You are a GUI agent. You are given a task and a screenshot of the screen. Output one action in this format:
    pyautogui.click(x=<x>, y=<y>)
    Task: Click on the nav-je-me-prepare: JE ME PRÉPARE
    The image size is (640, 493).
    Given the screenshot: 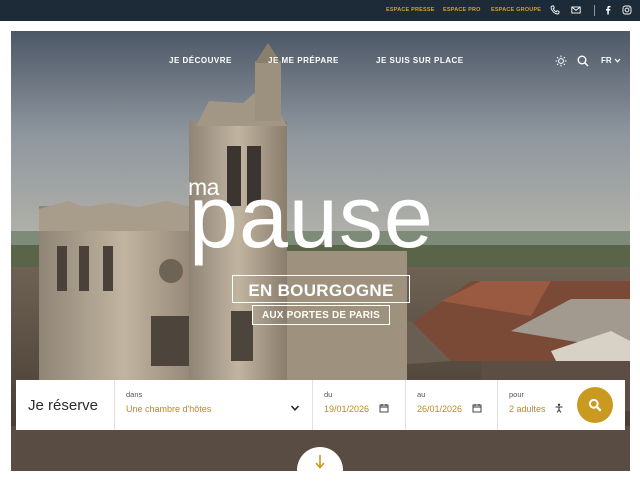 What is the action you would take?
    pyautogui.click(x=303, y=60)
    